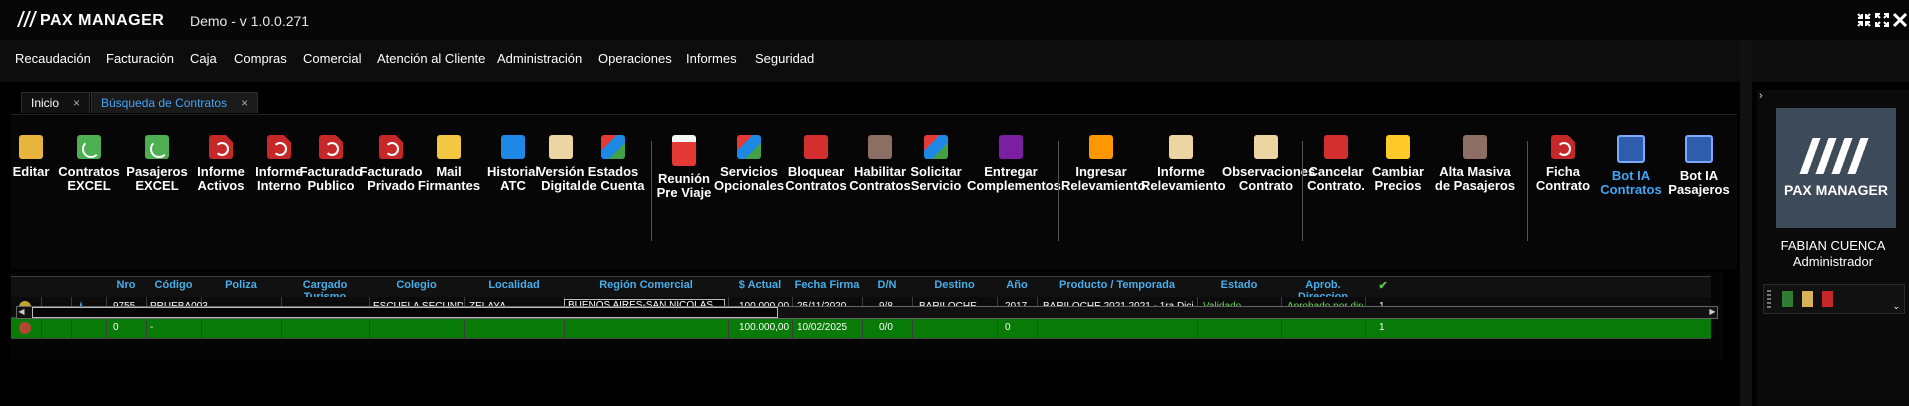  Describe the element at coordinates (784, 58) in the screenshot. I see `menu-seguridad: Seguridad` at that location.